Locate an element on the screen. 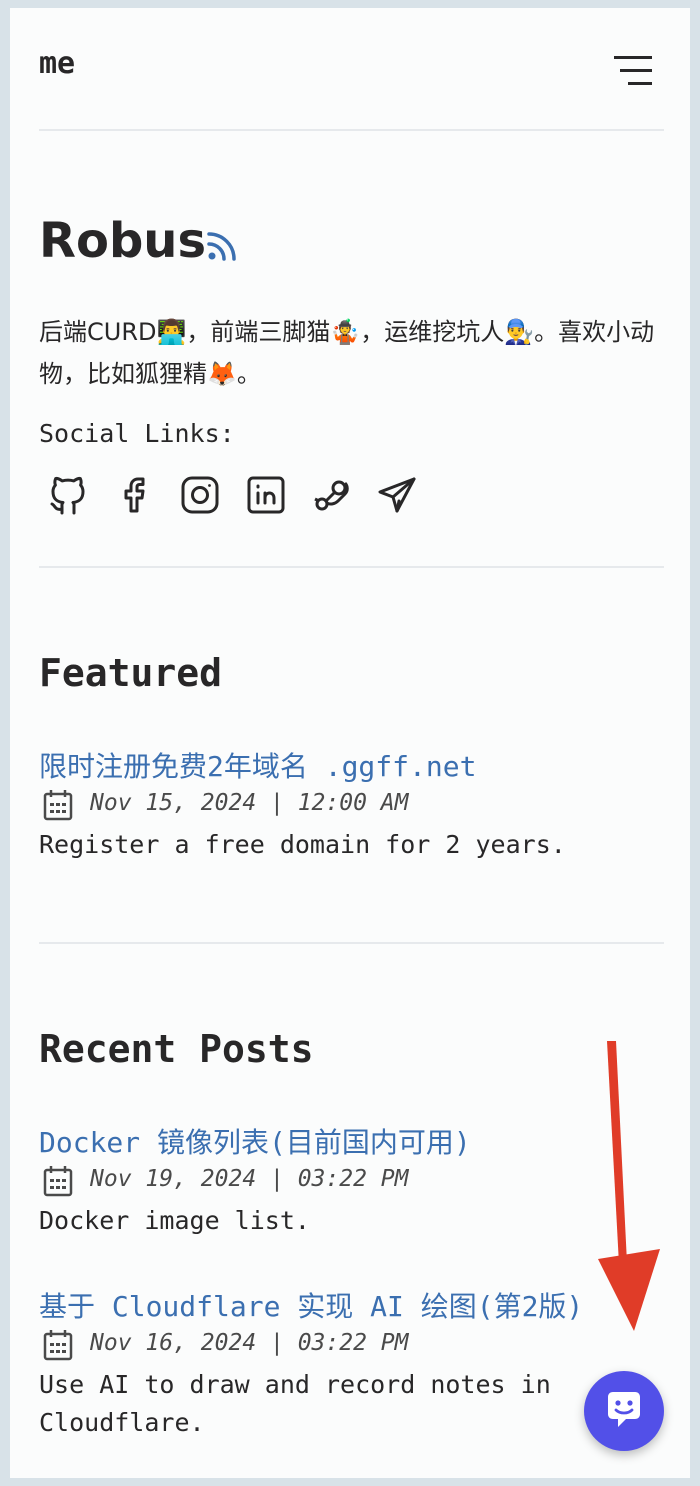 This screenshot has width=700, height=1486. hero-title: Robus is located at coordinates (123, 241).